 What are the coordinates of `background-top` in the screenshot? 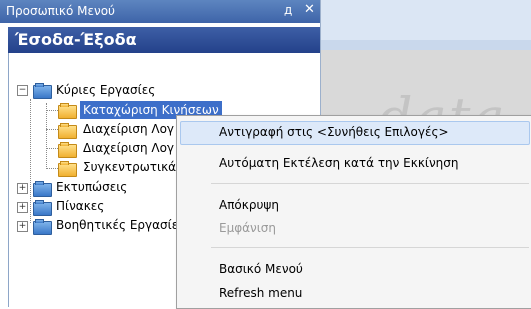 It's located at (425, 20).